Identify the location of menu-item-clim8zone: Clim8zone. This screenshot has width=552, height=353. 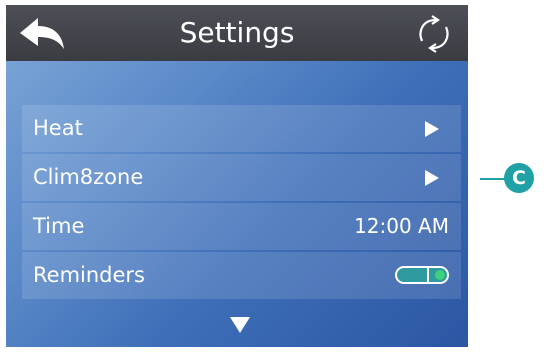
(241, 177).